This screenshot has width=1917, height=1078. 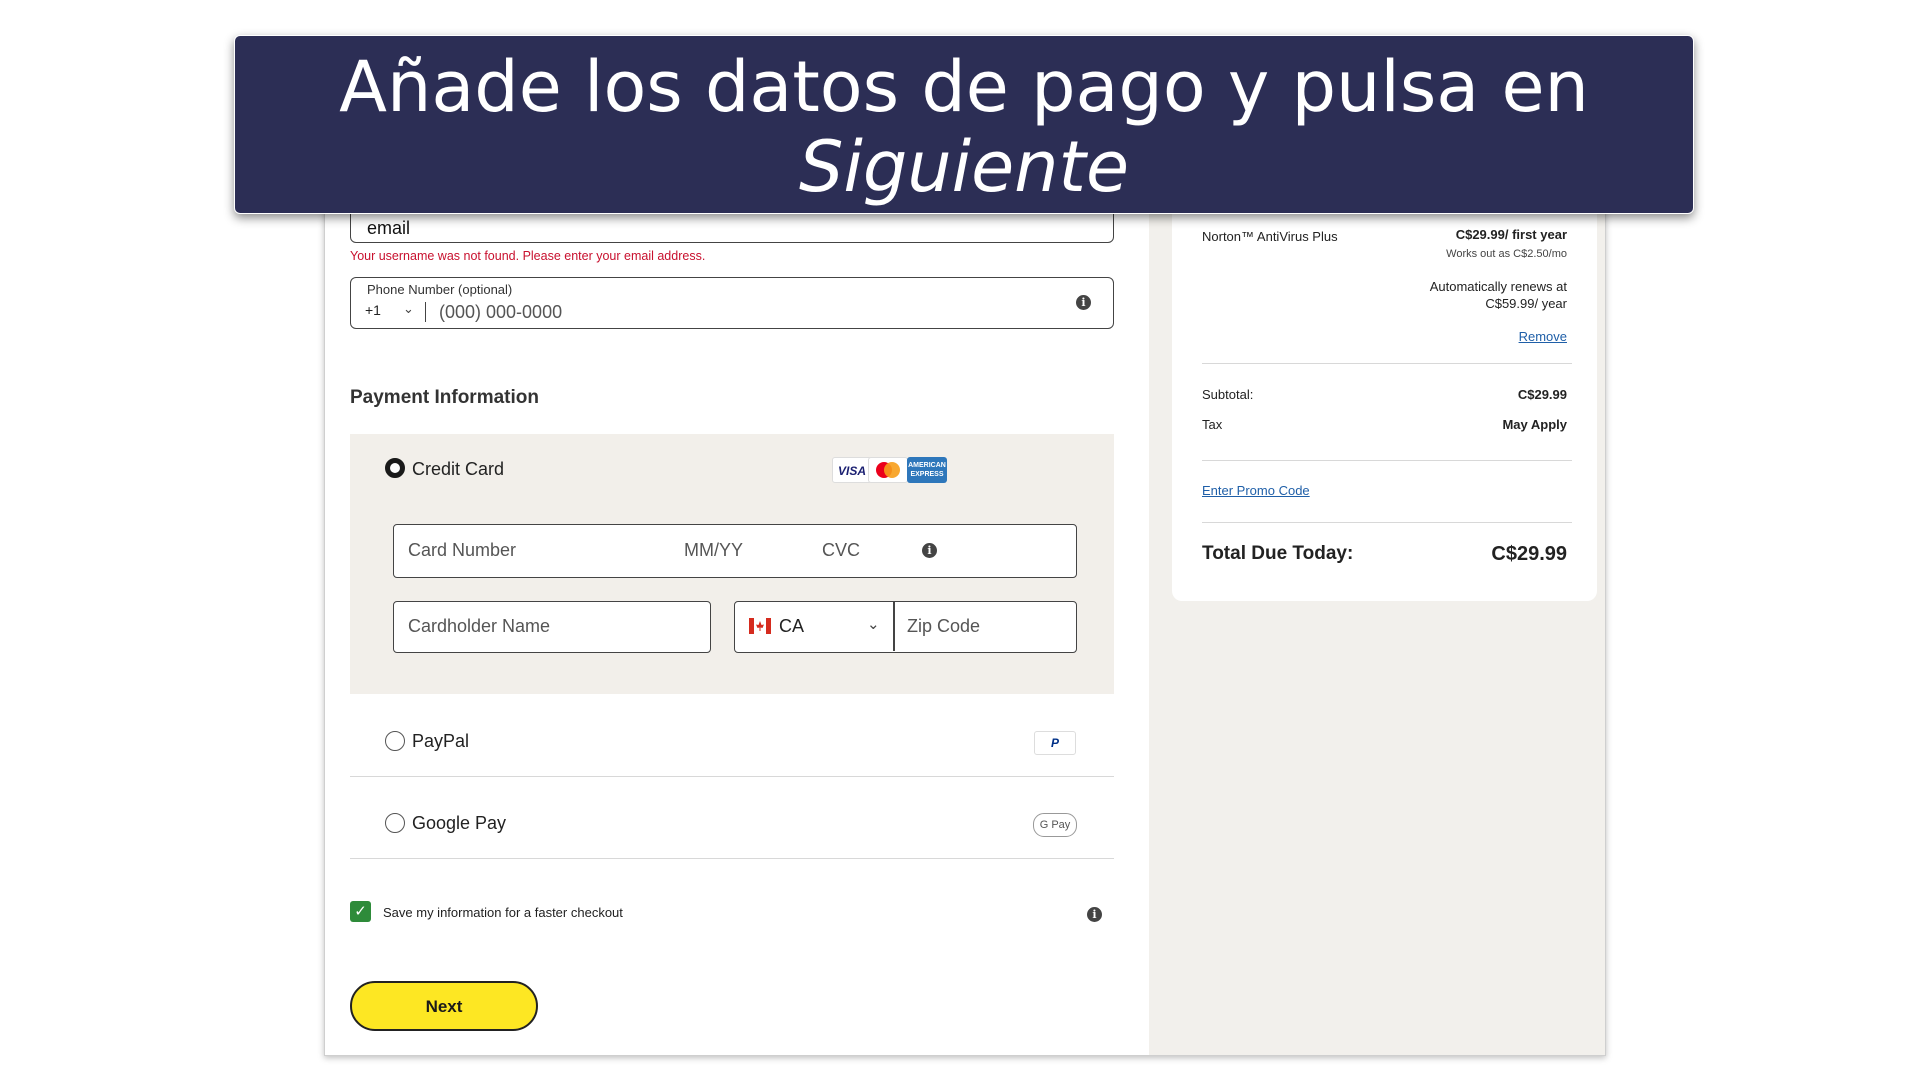 I want to click on paypal-option: PayPal P, so click(x=732, y=735).